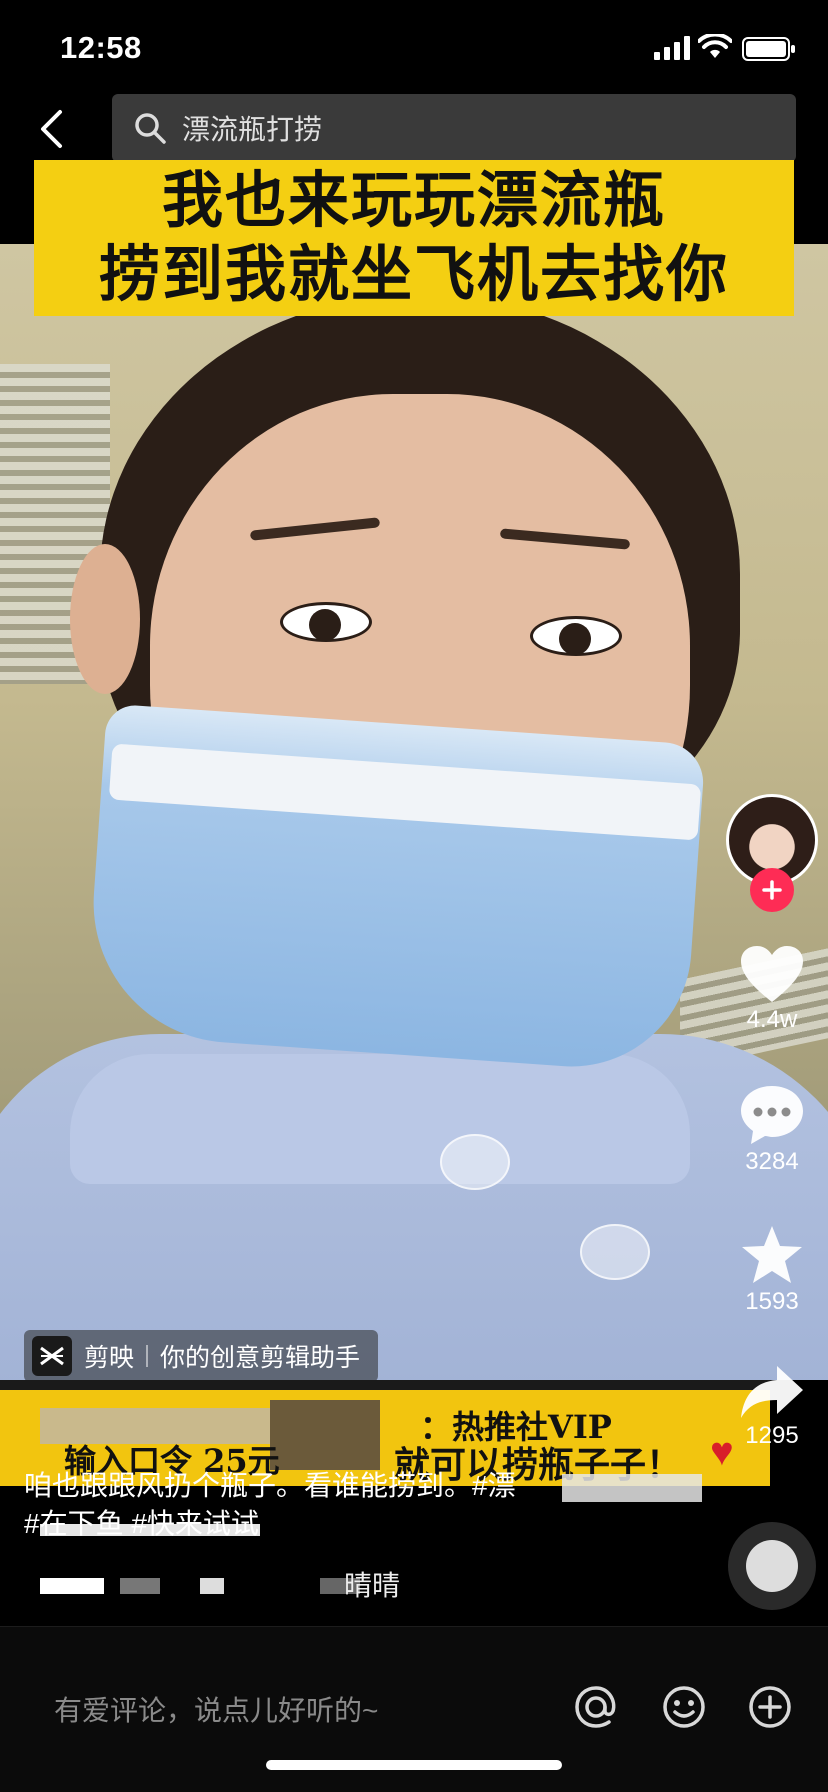 Image resolution: width=828 pixels, height=1792 pixels. I want to click on ear, so click(105, 619).